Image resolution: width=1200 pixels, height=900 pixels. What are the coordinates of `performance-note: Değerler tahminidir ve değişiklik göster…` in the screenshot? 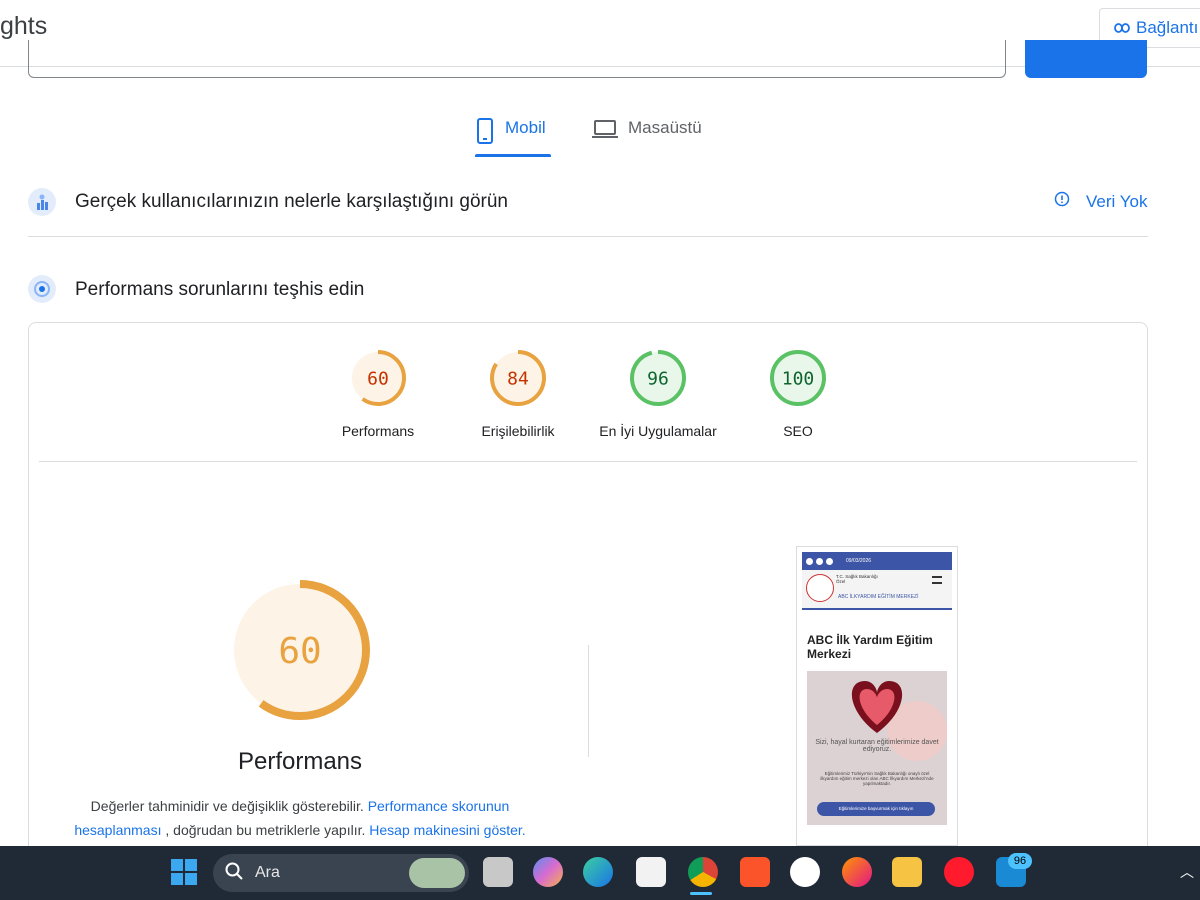 It's located at (300, 818).